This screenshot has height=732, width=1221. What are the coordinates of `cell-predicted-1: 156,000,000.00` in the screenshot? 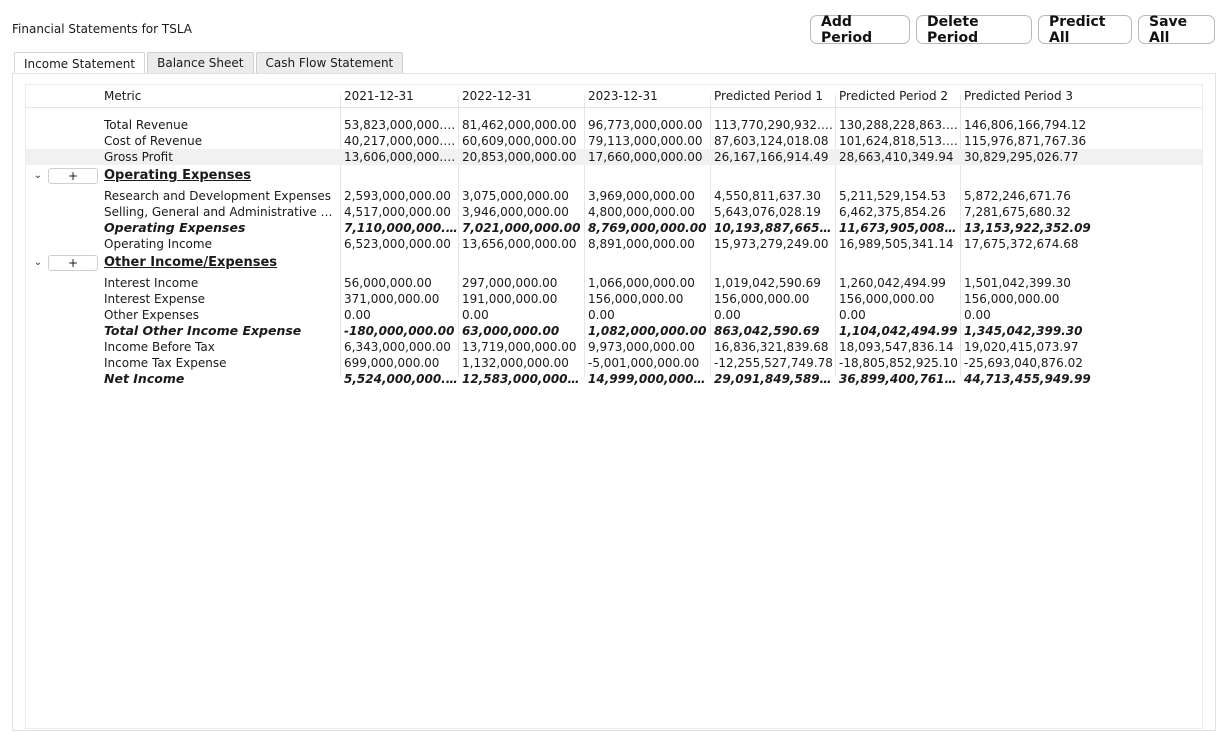 It's located at (773, 299).